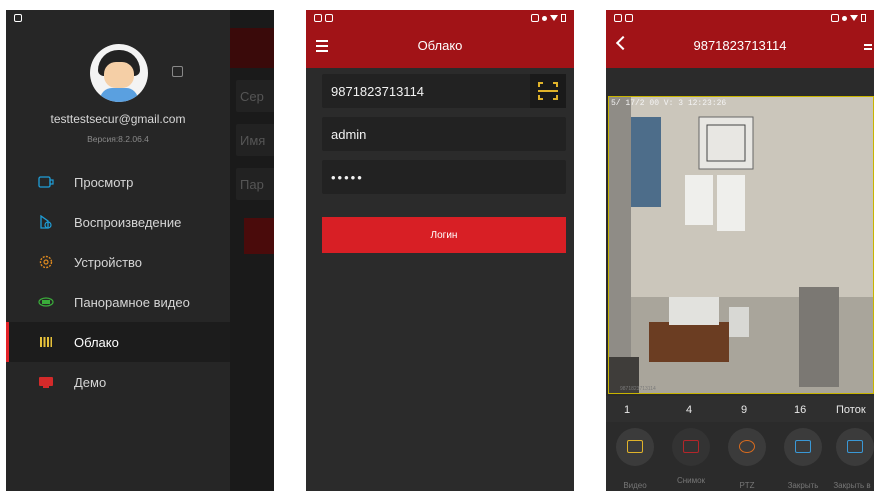 The height and width of the screenshot is (491, 874). Describe the element at coordinates (46, 222) in the screenshot. I see `playback-icon` at that location.